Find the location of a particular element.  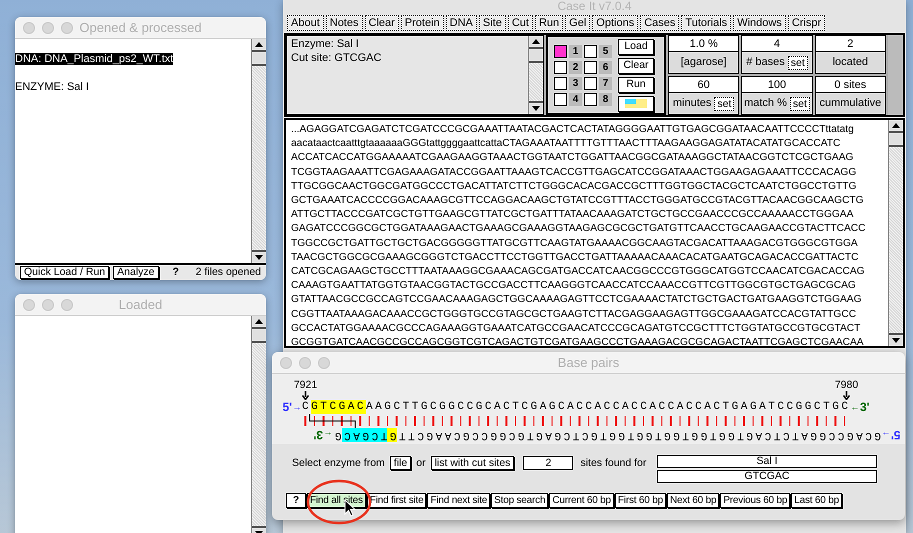

window-title: Loaded is located at coordinates (140, 305).